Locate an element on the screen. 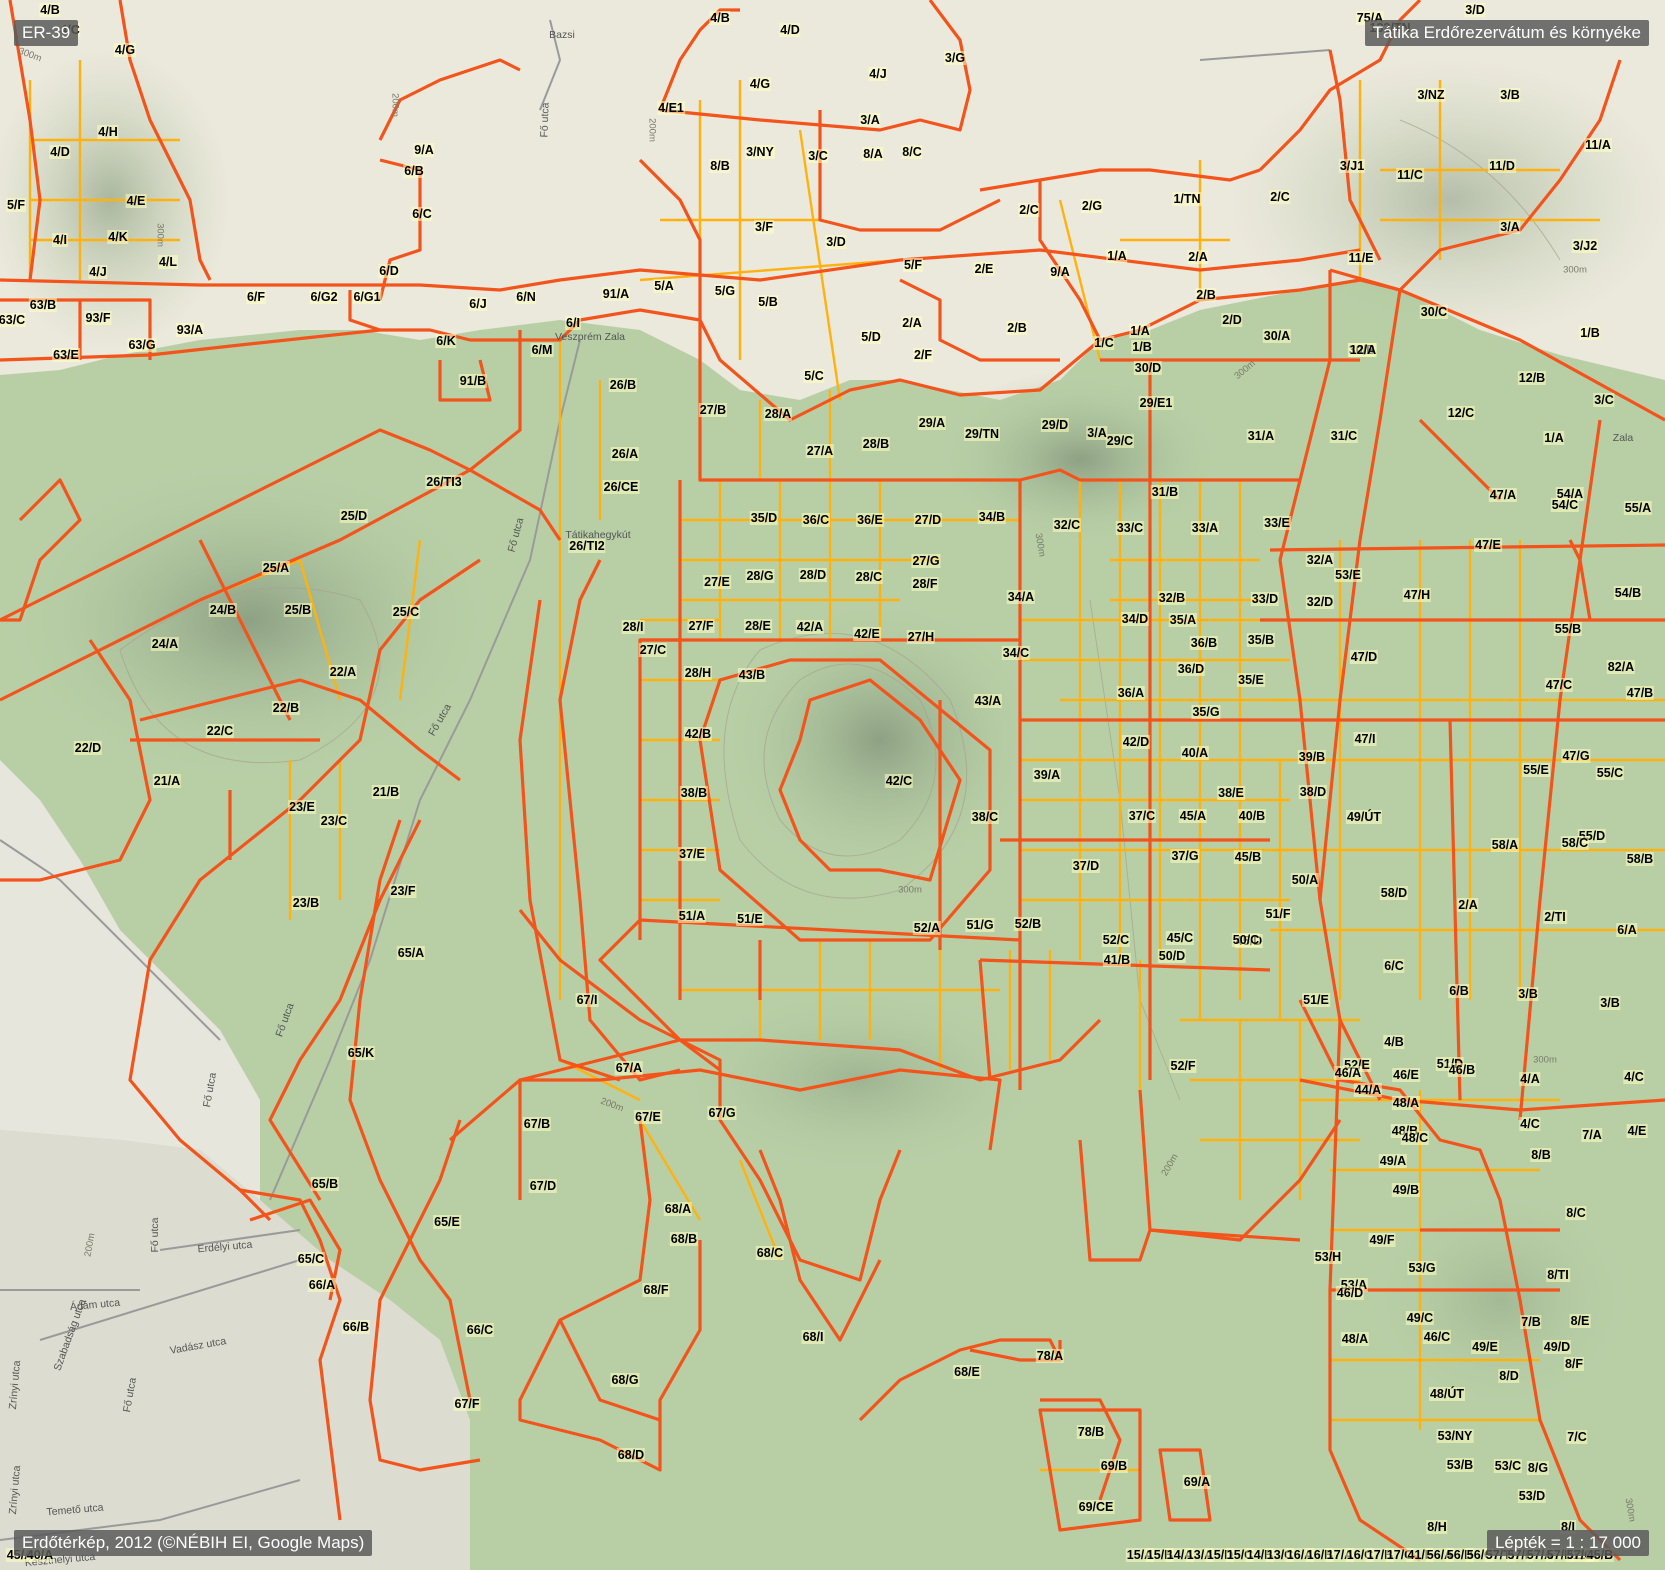 Image resolution: width=1665 pixels, height=1570 pixels. parcel-label: 11/C is located at coordinates (1410, 175).